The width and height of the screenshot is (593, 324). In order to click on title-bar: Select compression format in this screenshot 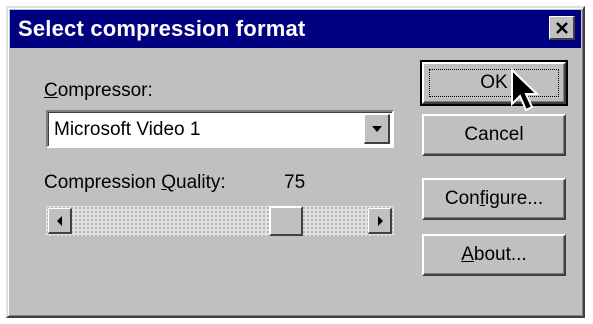, I will do `click(295, 29)`.